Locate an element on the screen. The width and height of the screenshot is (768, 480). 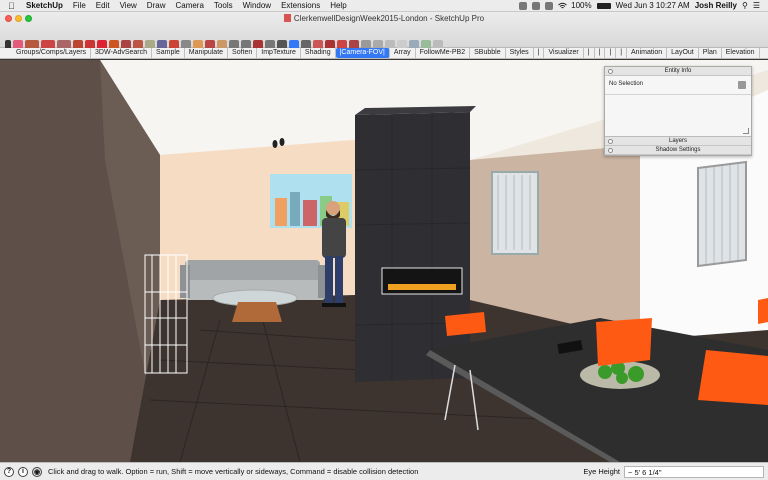
toolbar-sbubble: SBubble is located at coordinates (488, 53).